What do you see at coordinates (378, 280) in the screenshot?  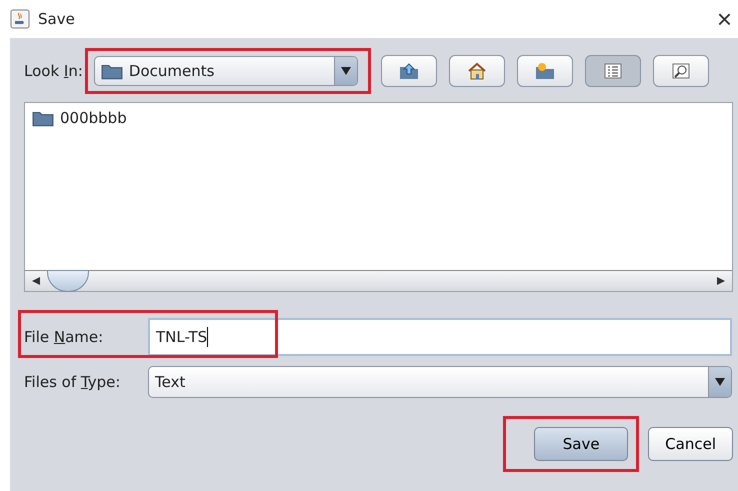 I see `horizontal-scrollbar` at bounding box center [378, 280].